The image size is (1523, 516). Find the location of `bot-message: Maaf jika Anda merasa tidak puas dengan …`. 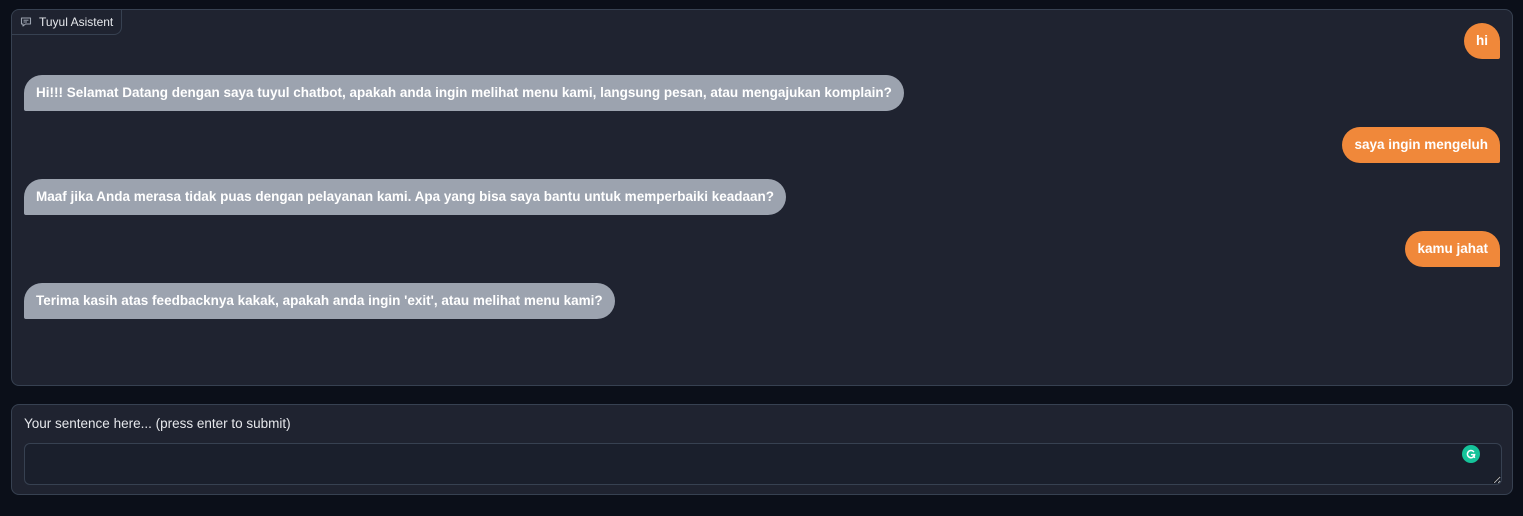

bot-message: Maaf jika Anda merasa tidak puas dengan … is located at coordinates (405, 197).